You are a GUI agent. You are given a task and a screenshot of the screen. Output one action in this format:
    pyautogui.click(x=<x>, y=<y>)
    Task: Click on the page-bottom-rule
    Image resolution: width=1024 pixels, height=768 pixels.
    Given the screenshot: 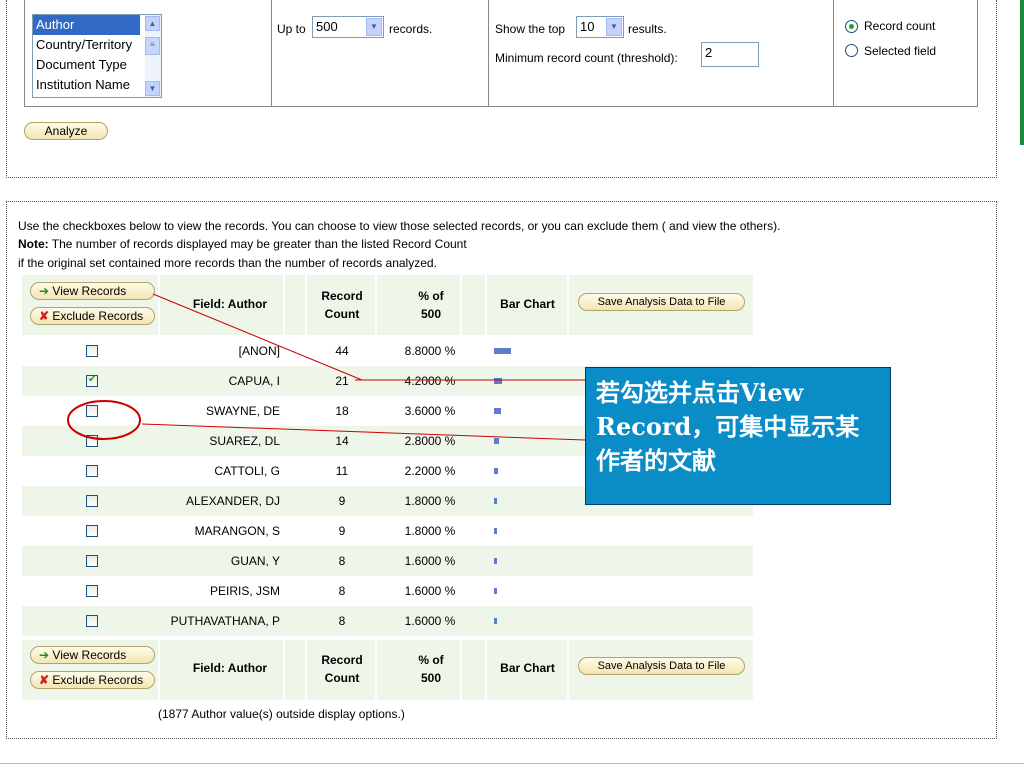 What is the action you would take?
    pyautogui.click(x=512, y=763)
    